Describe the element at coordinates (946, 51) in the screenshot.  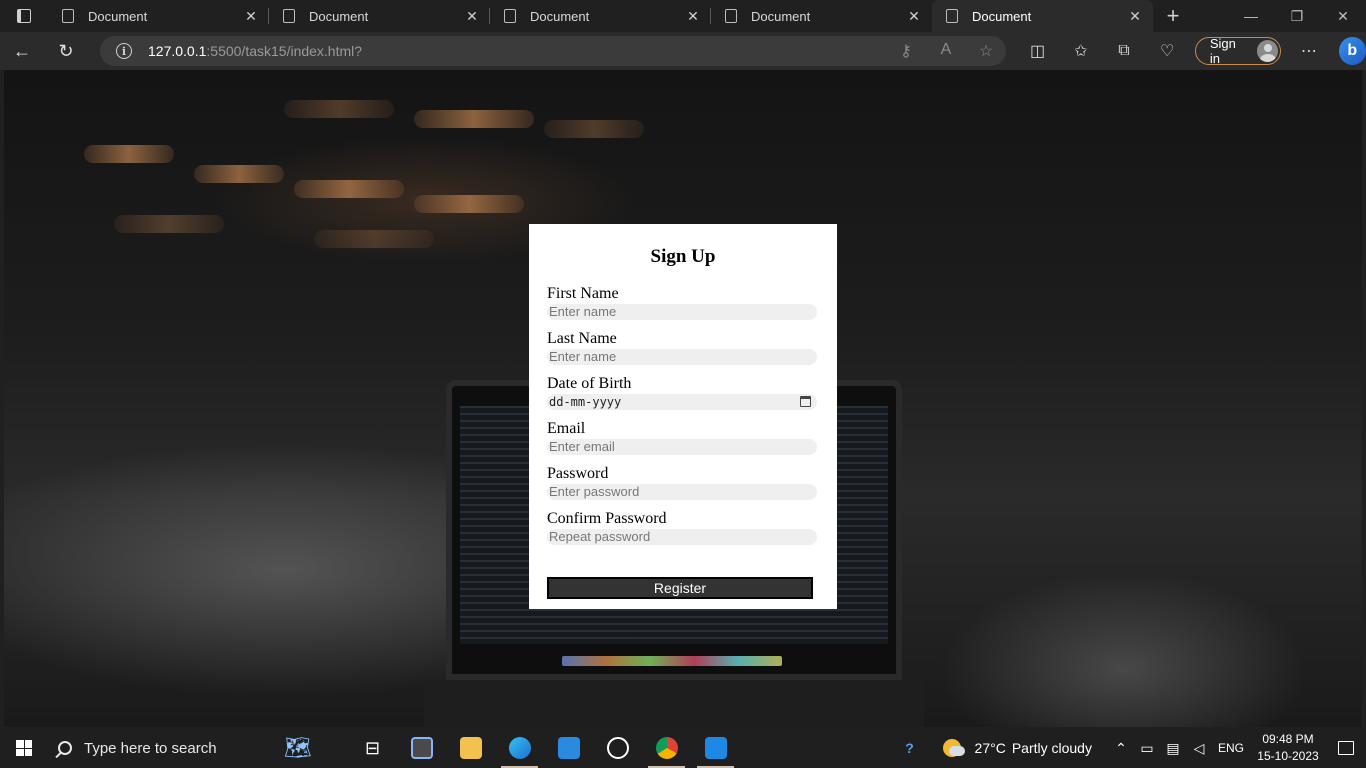
I see `read-aloud-icon: A` at that location.